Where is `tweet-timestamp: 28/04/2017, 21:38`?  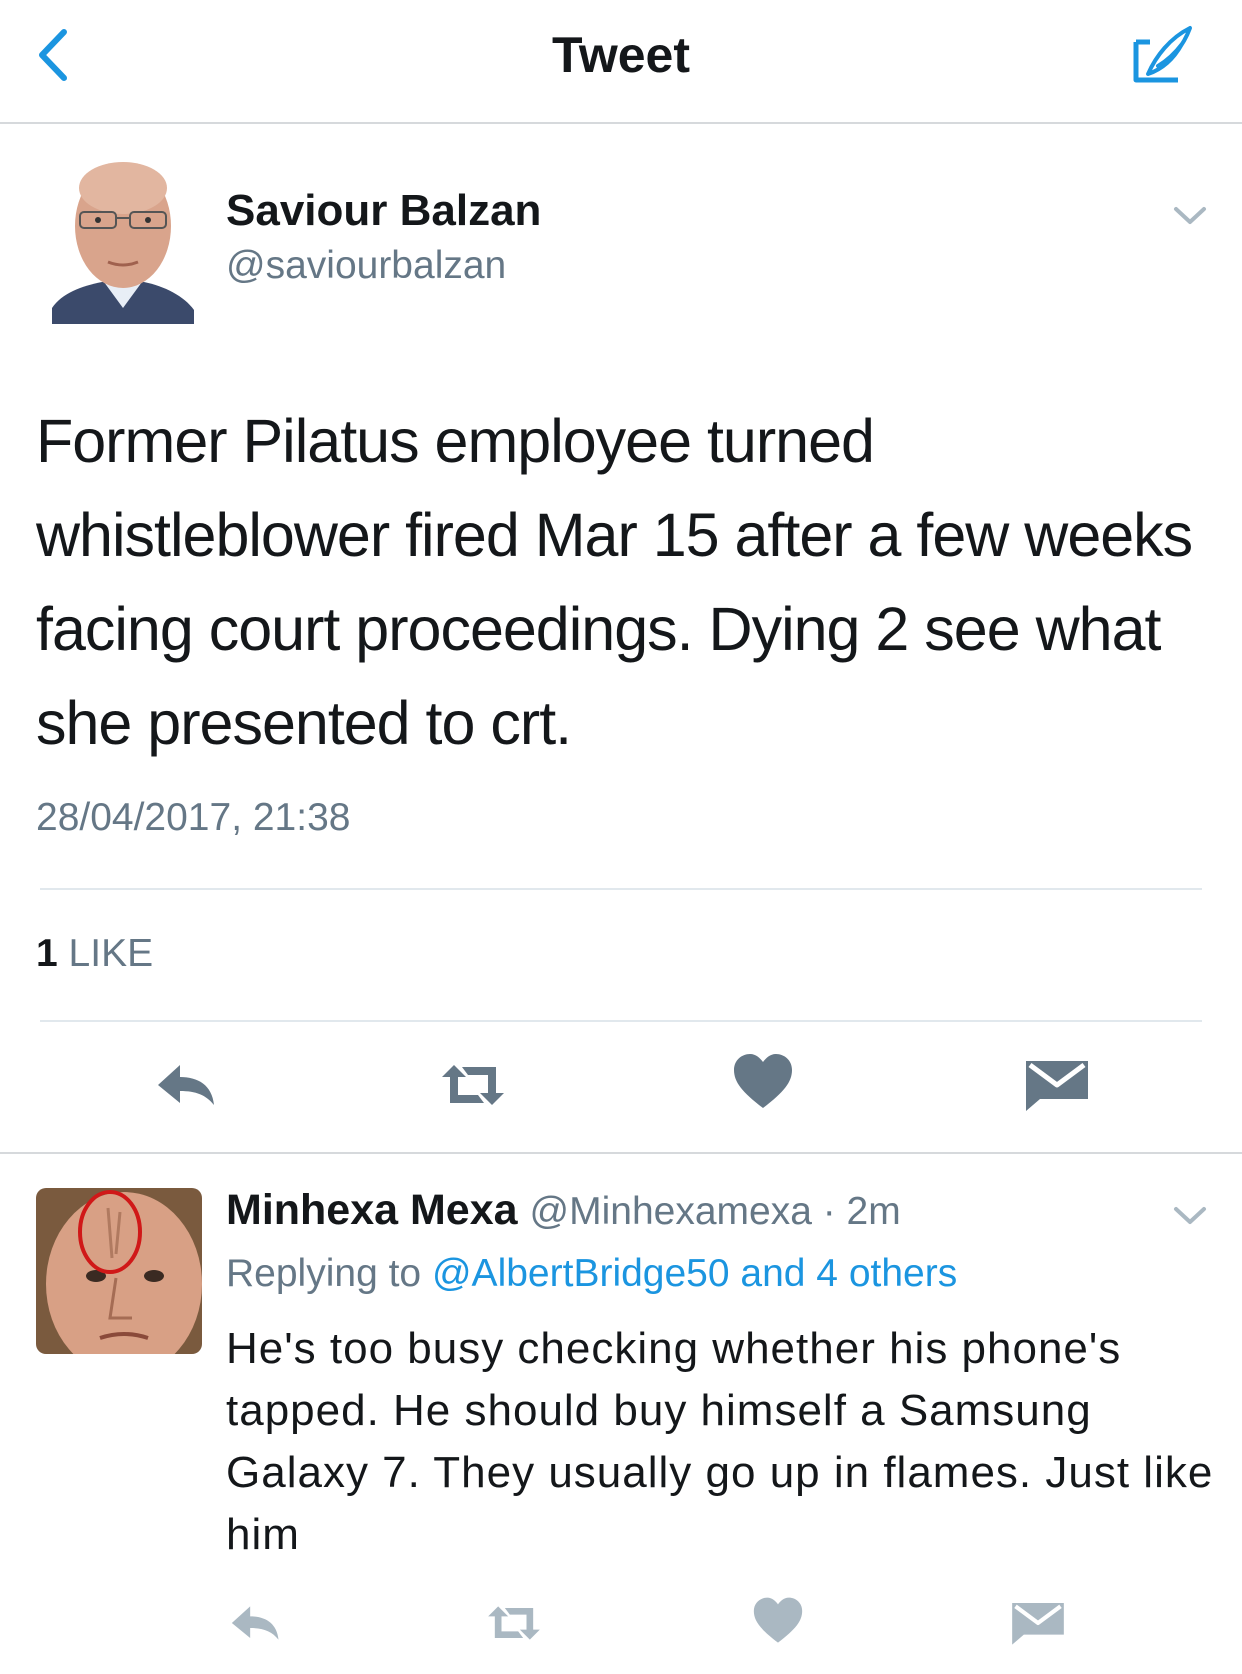 tweet-timestamp: 28/04/2017, 21:38 is located at coordinates (193, 817).